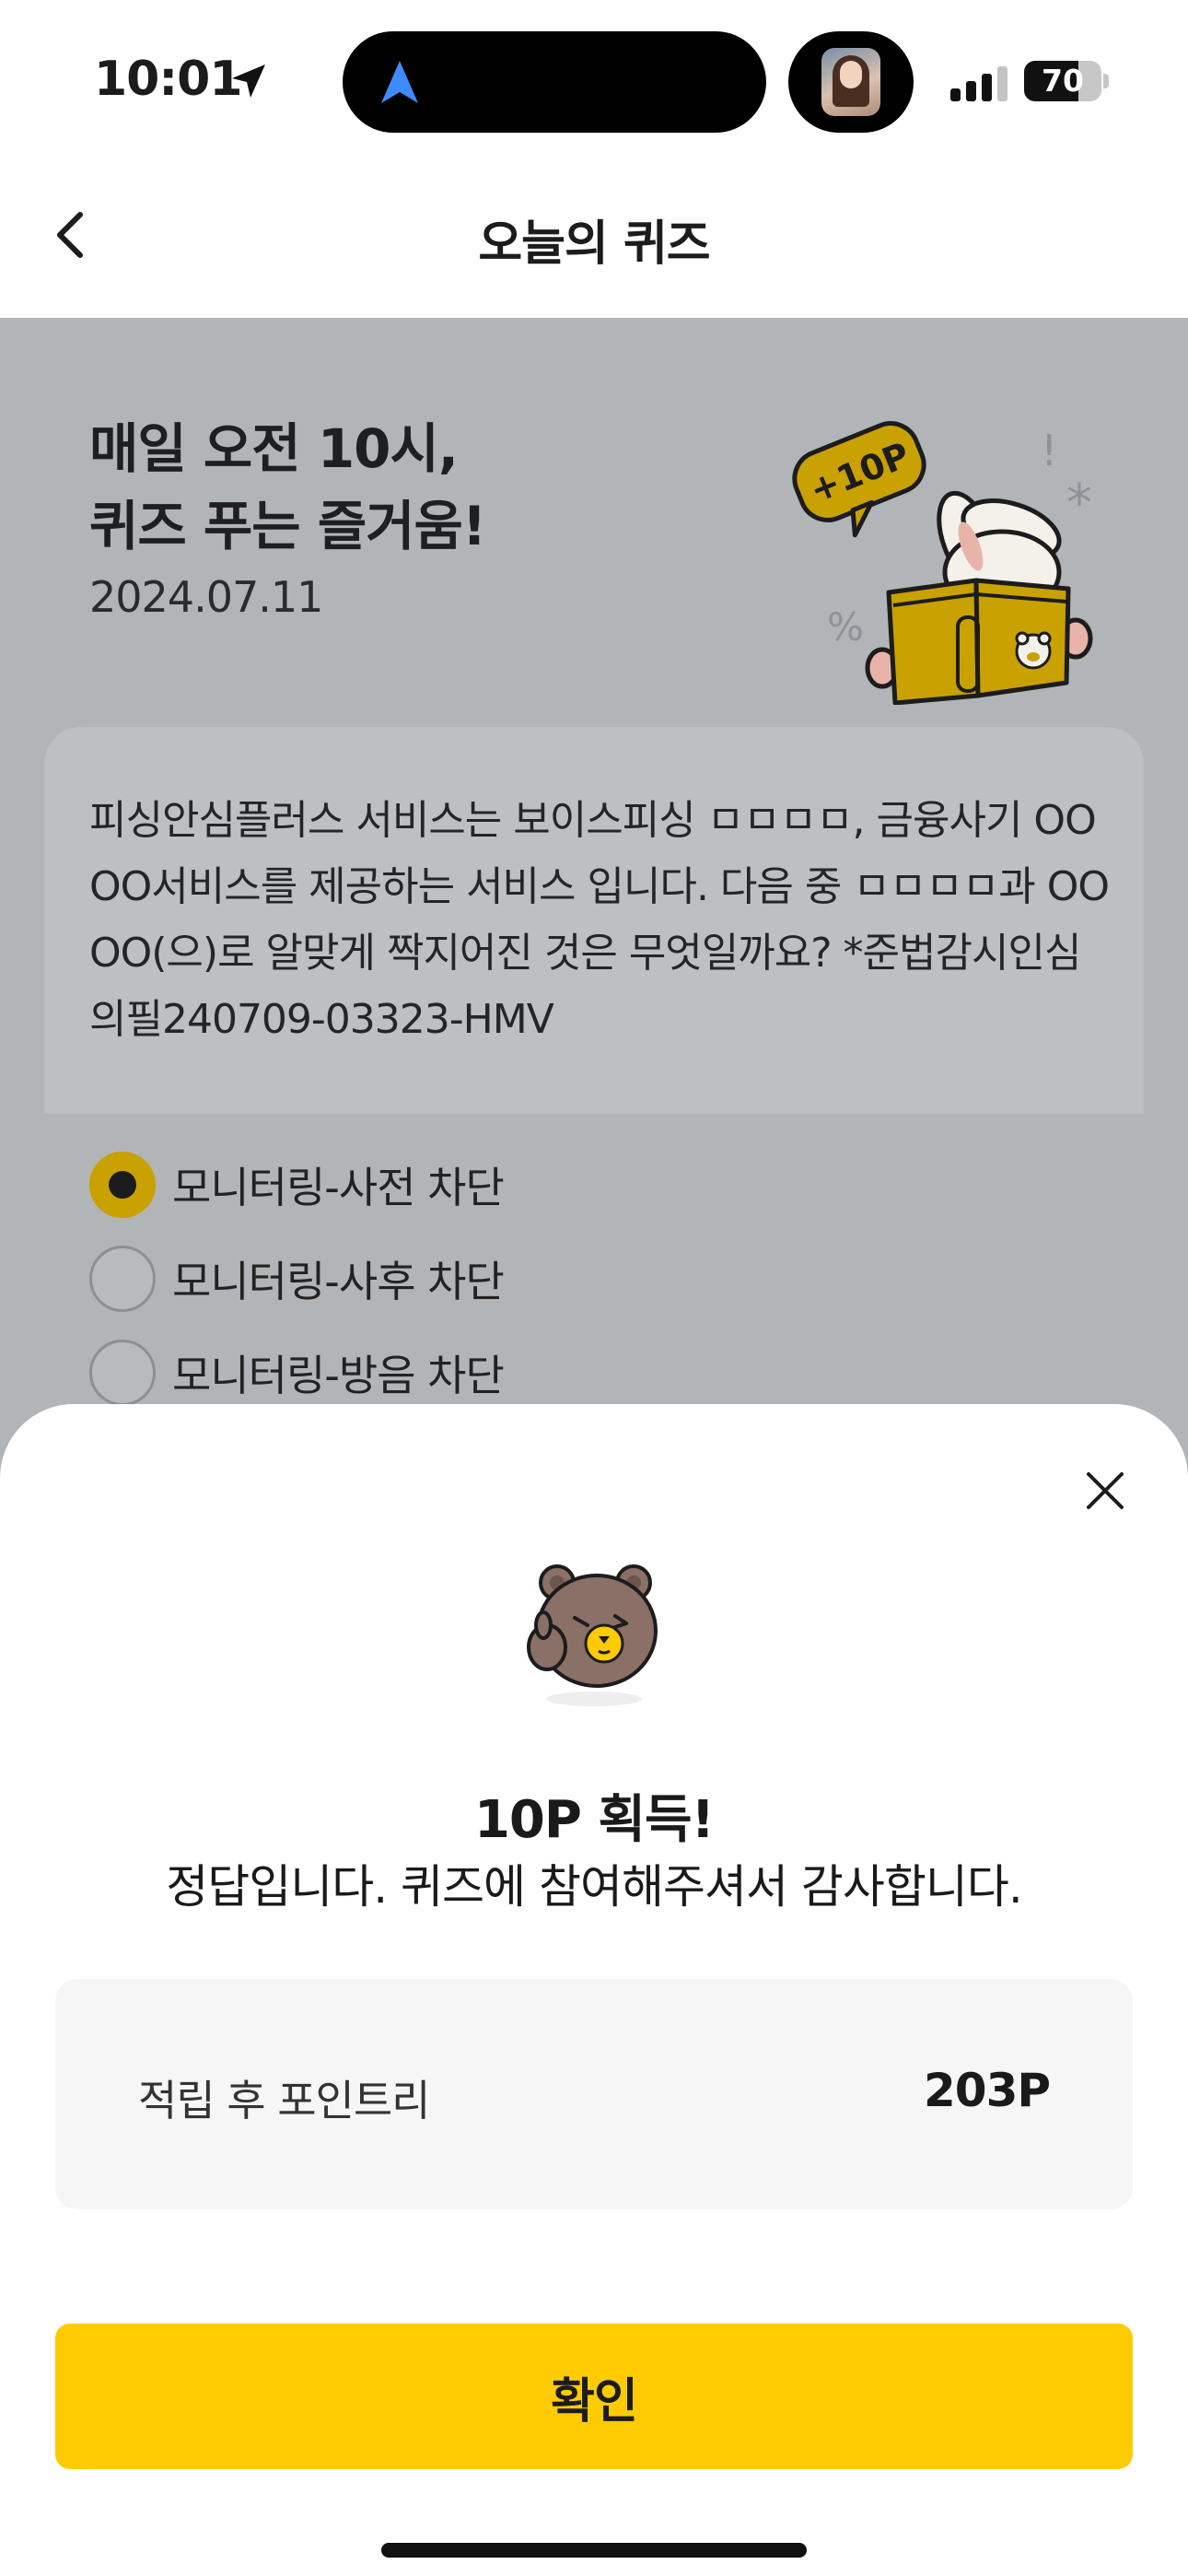 The width and height of the screenshot is (1188, 2576). What do you see at coordinates (168, 79) in the screenshot?
I see `status-time: 10:01` at bounding box center [168, 79].